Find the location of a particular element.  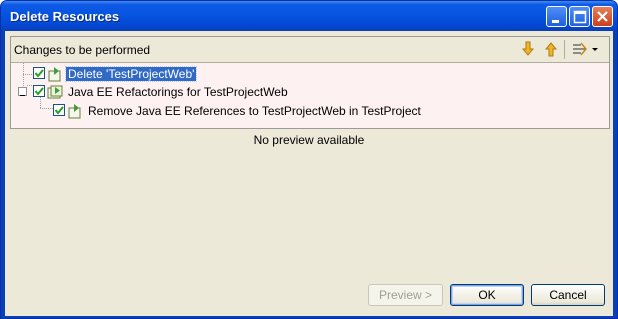

cancel-button: Cancel is located at coordinates (568, 295).